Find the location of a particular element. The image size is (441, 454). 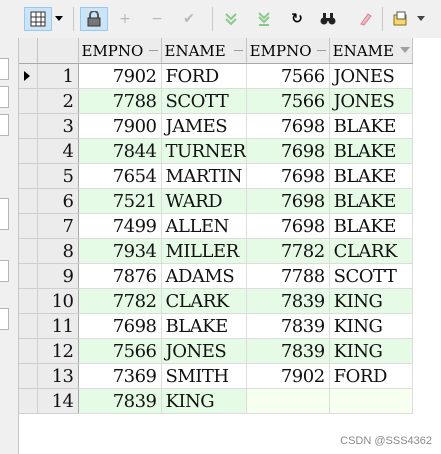

cell-empno: 7902 is located at coordinates (120, 76).